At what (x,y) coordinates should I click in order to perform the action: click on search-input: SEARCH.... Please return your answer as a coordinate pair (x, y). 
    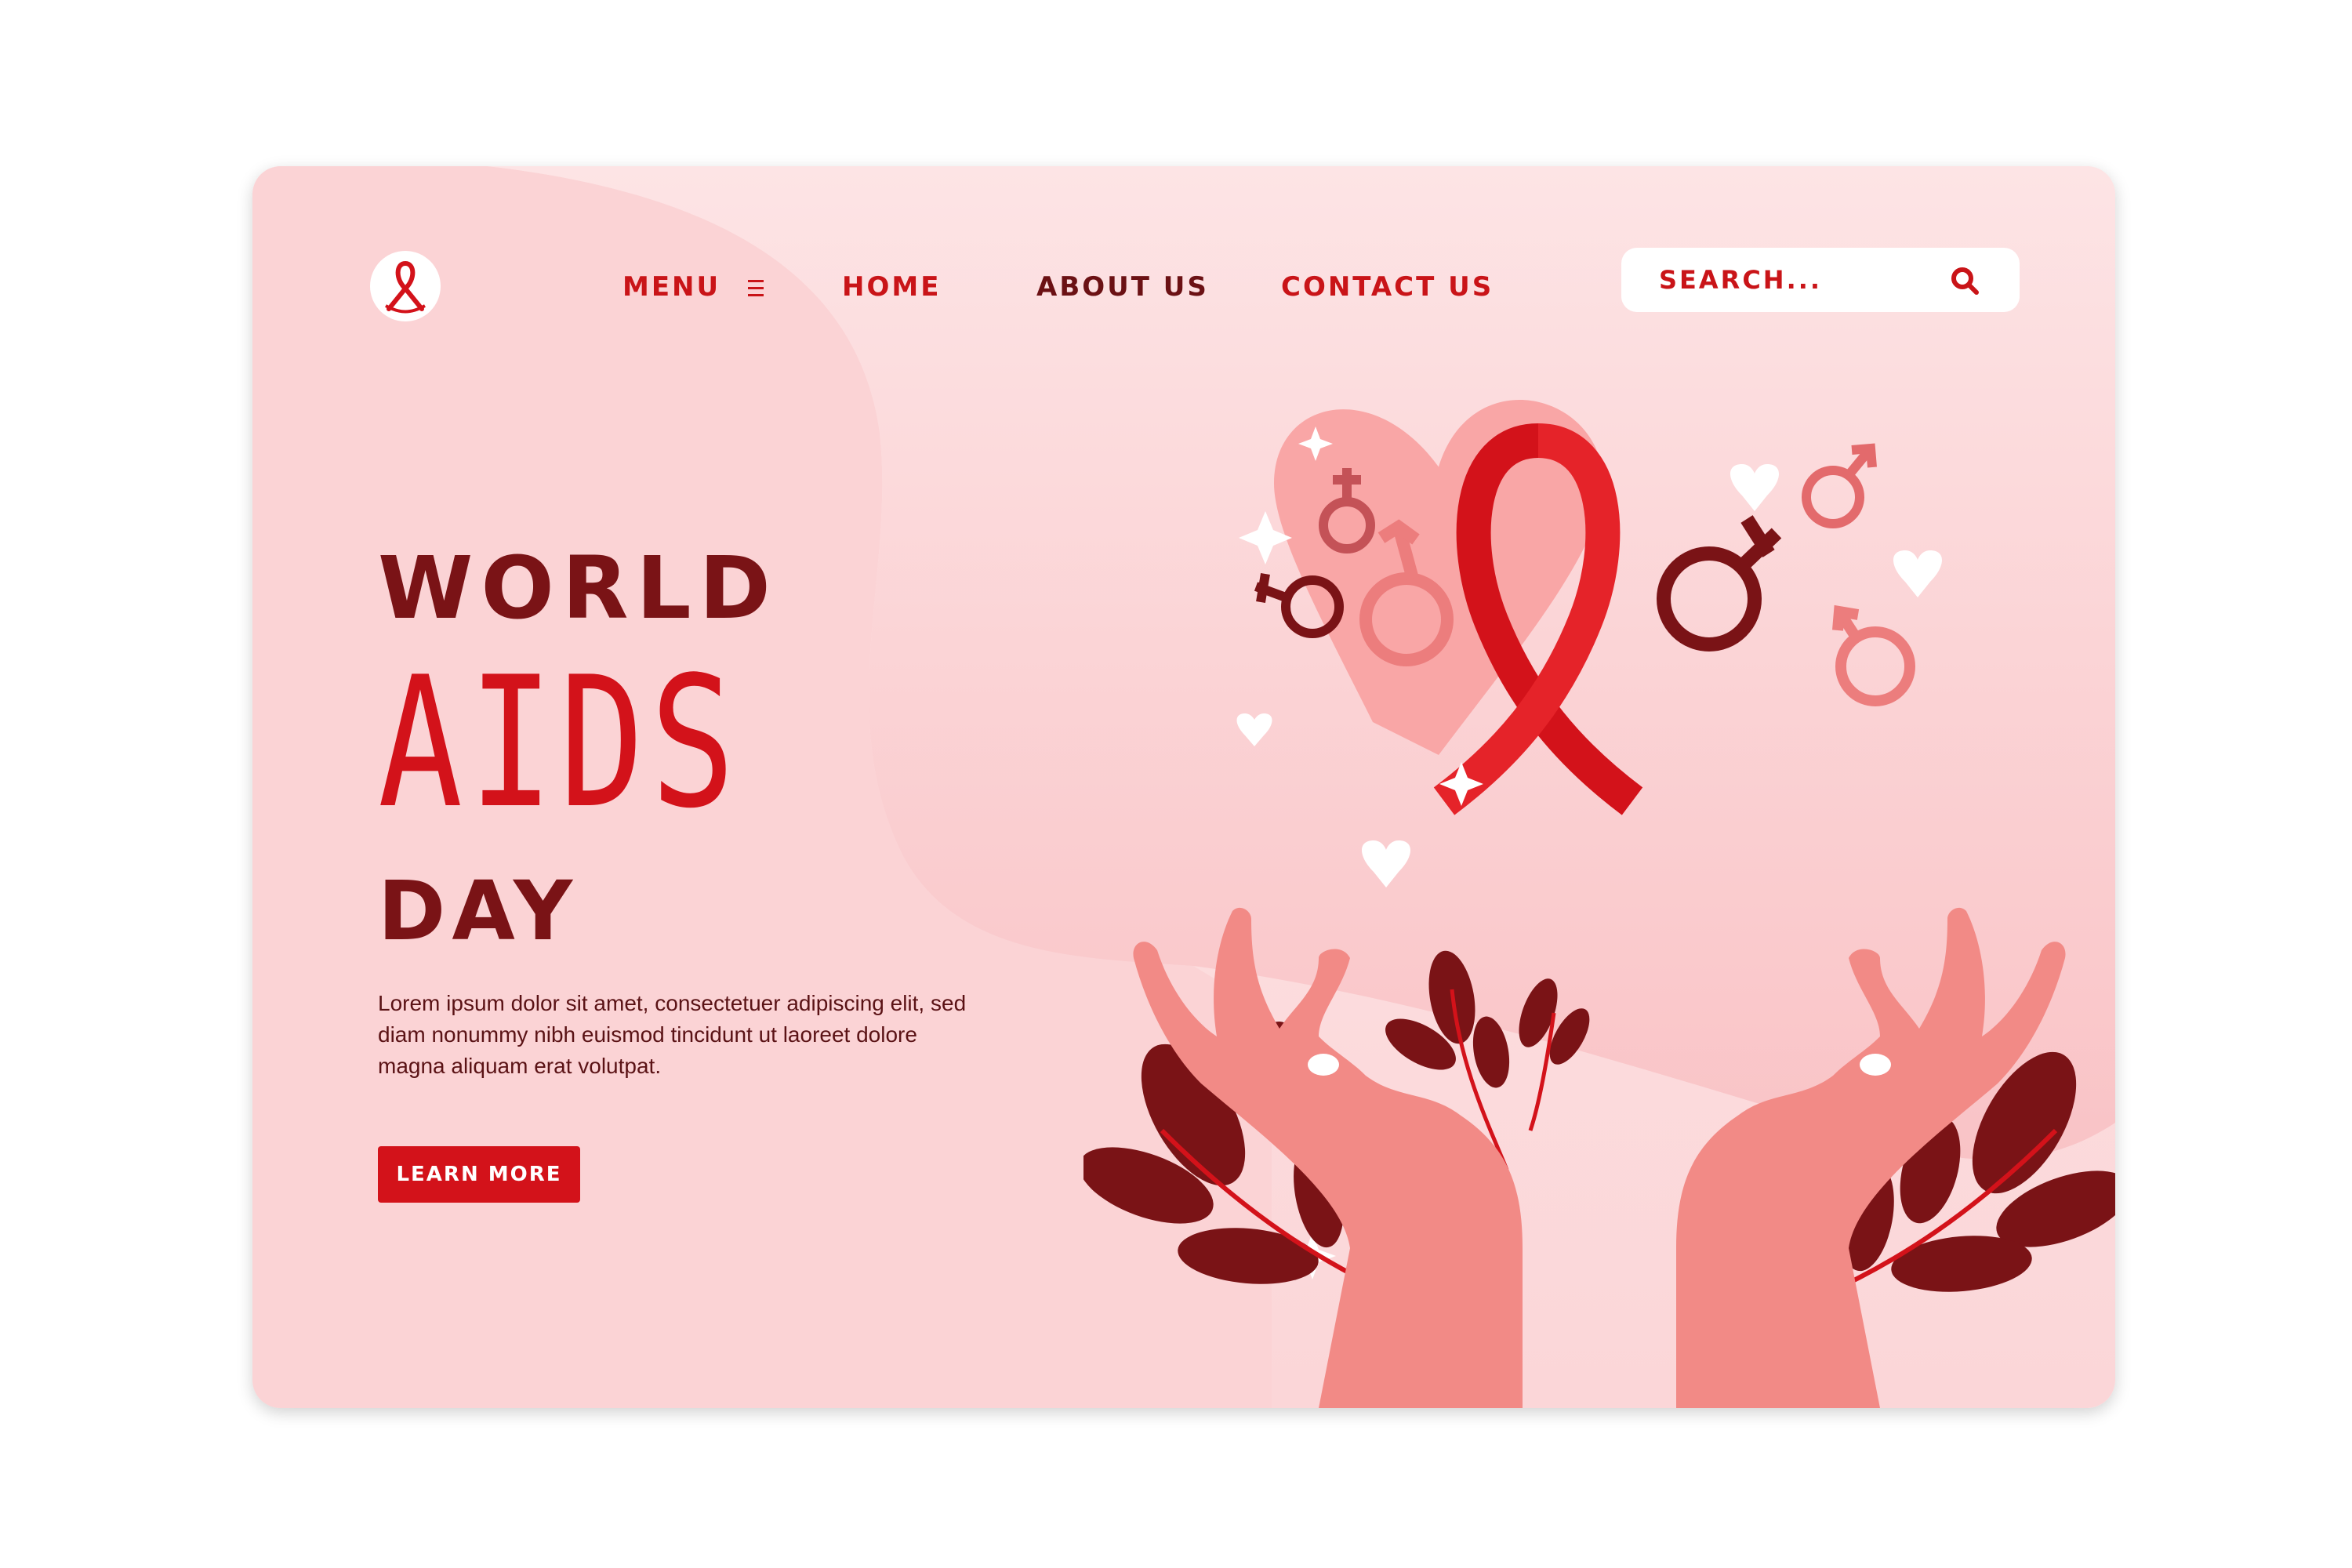
    Looking at the image, I should click on (1820, 280).